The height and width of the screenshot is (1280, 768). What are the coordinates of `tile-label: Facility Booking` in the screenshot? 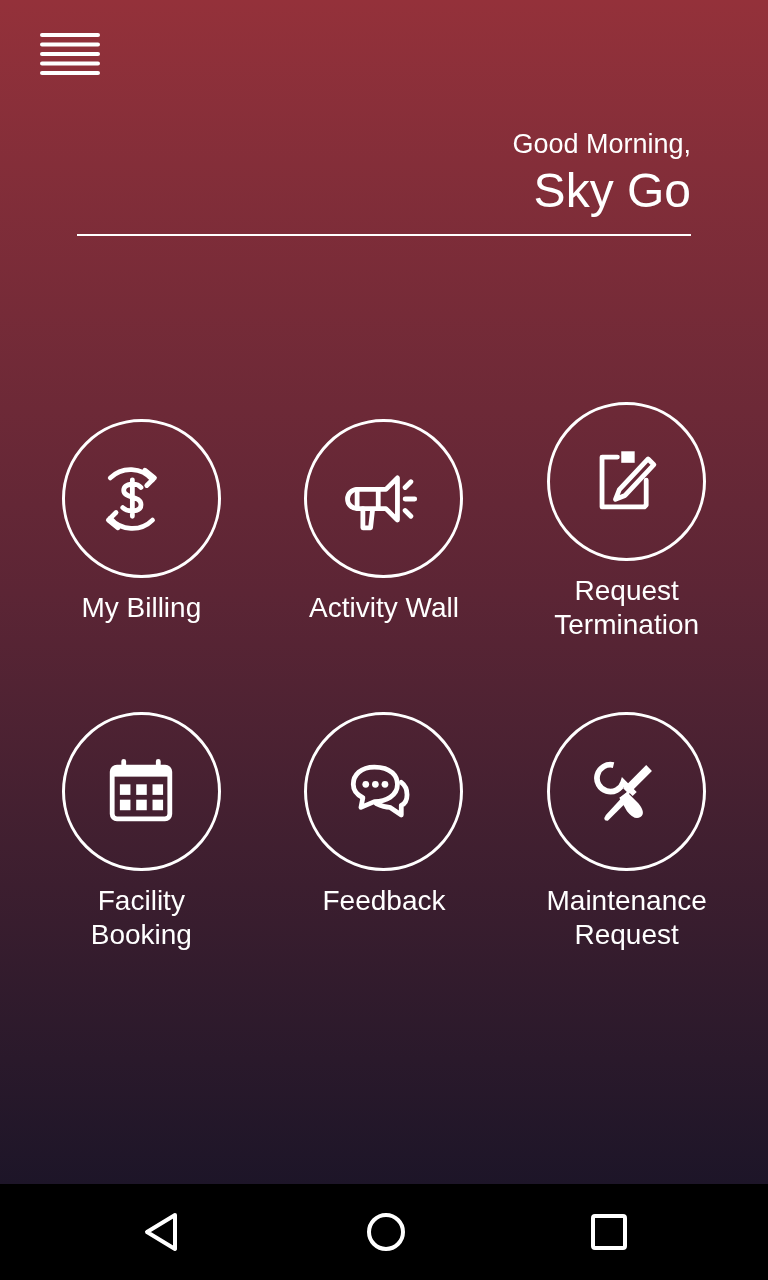 It's located at (141, 918).